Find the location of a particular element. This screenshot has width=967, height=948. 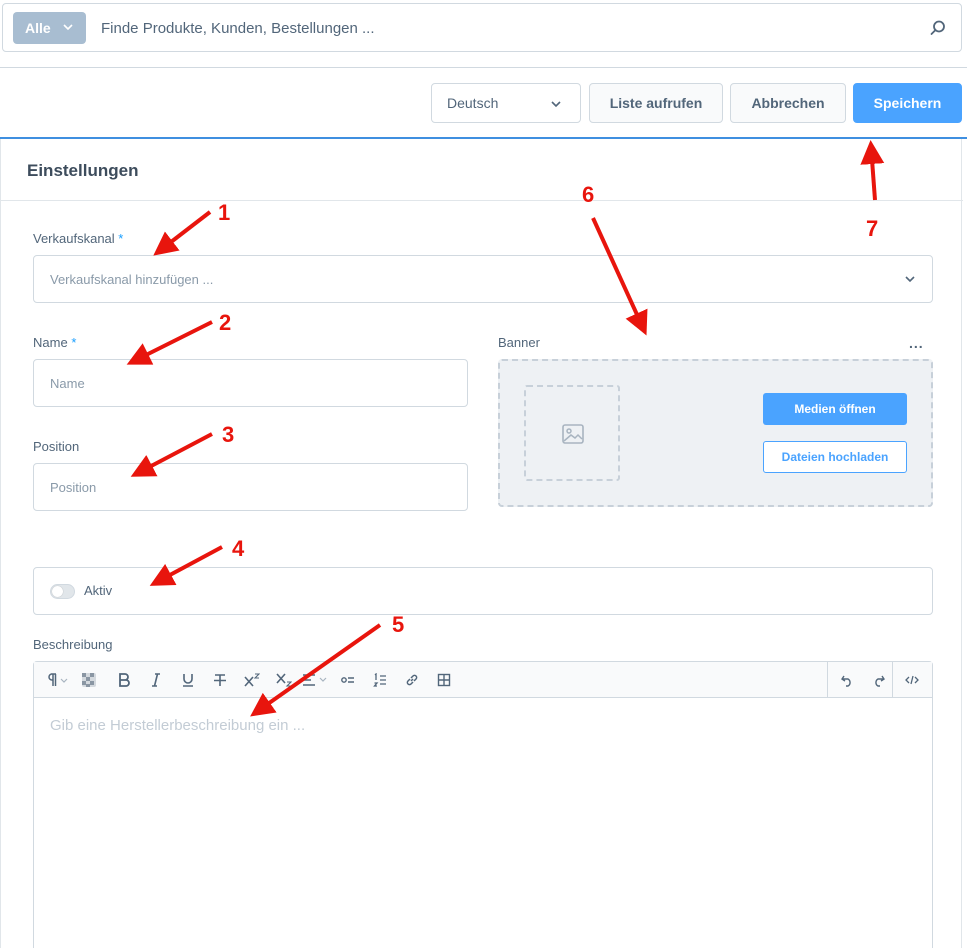

link-icon is located at coordinates (412, 680).